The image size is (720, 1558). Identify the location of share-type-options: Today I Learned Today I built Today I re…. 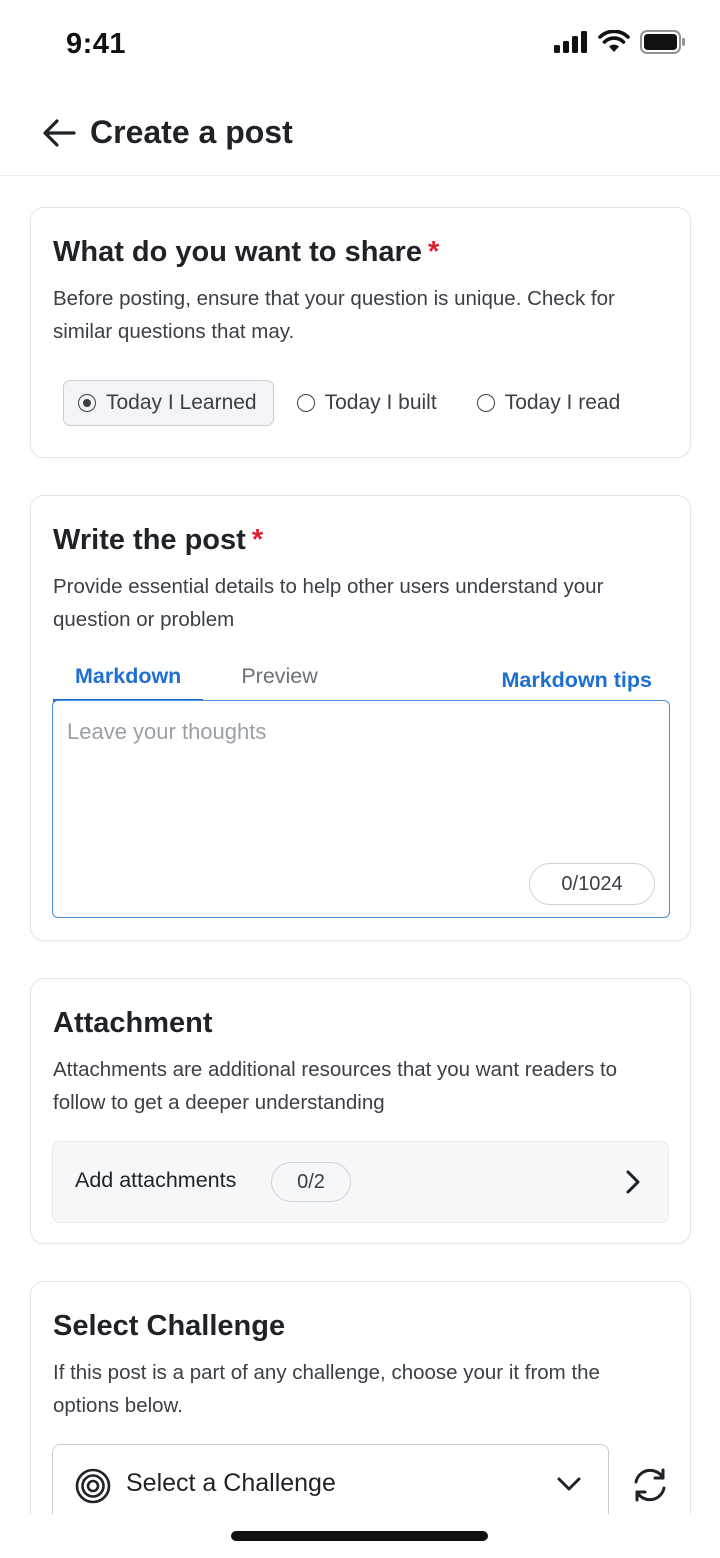
(350, 403).